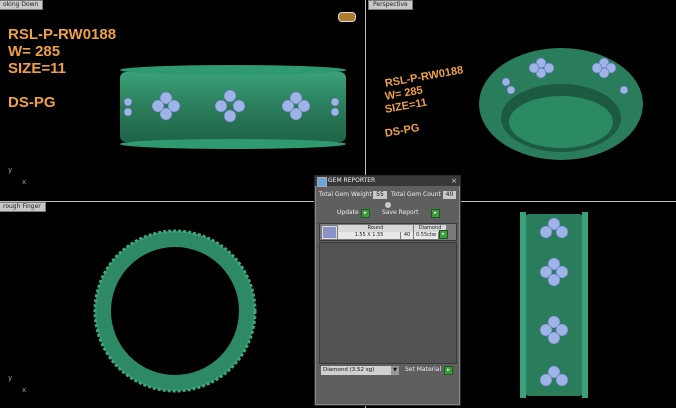  What do you see at coordinates (416, 194) in the screenshot?
I see `total-gem-count-label: Total Gem Count` at bounding box center [416, 194].